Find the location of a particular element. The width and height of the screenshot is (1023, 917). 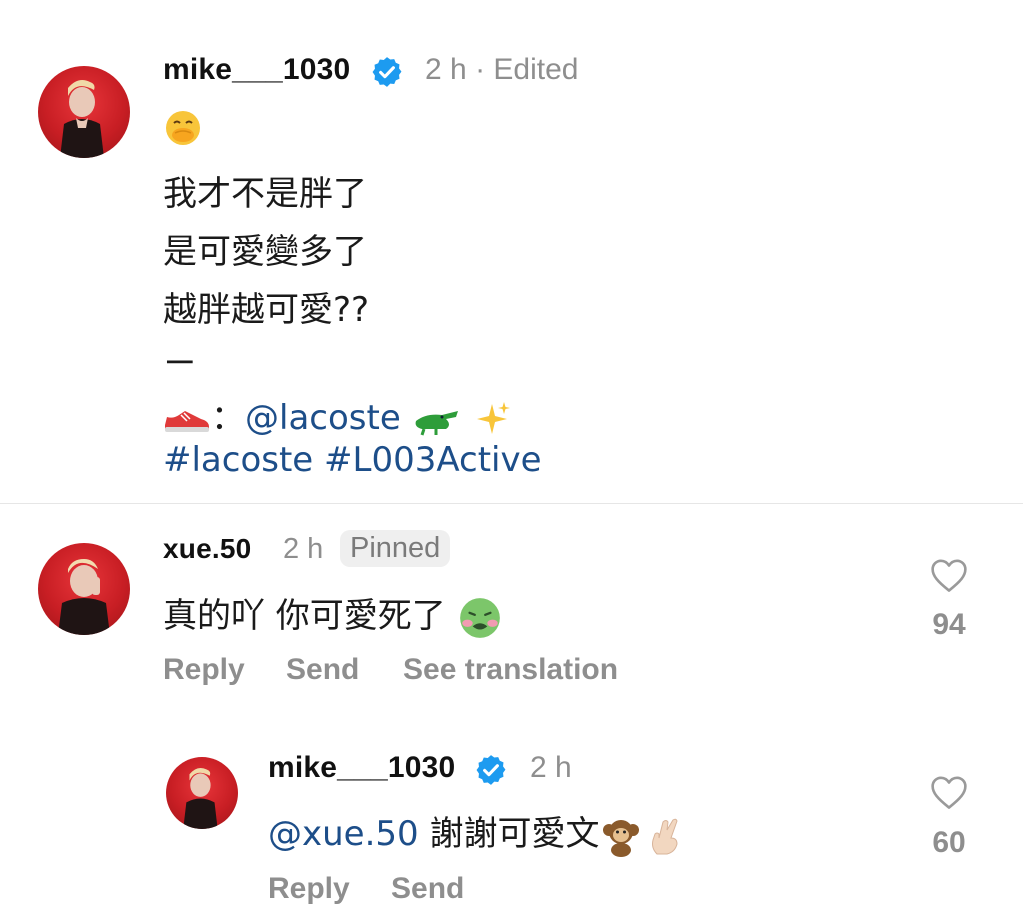

reply-text-line: @xue.50 謝謝可愛文 is located at coordinates (477, 832).